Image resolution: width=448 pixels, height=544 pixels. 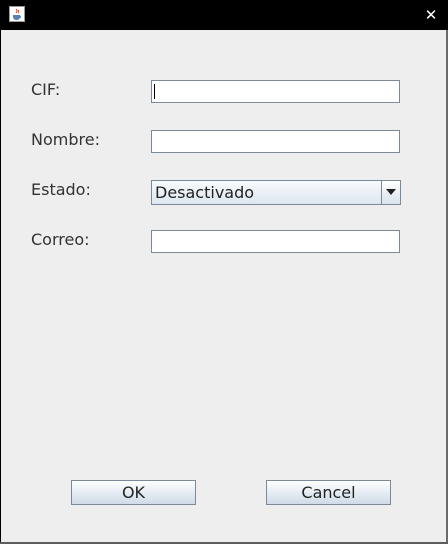 I want to click on correo-input, so click(x=275, y=241).